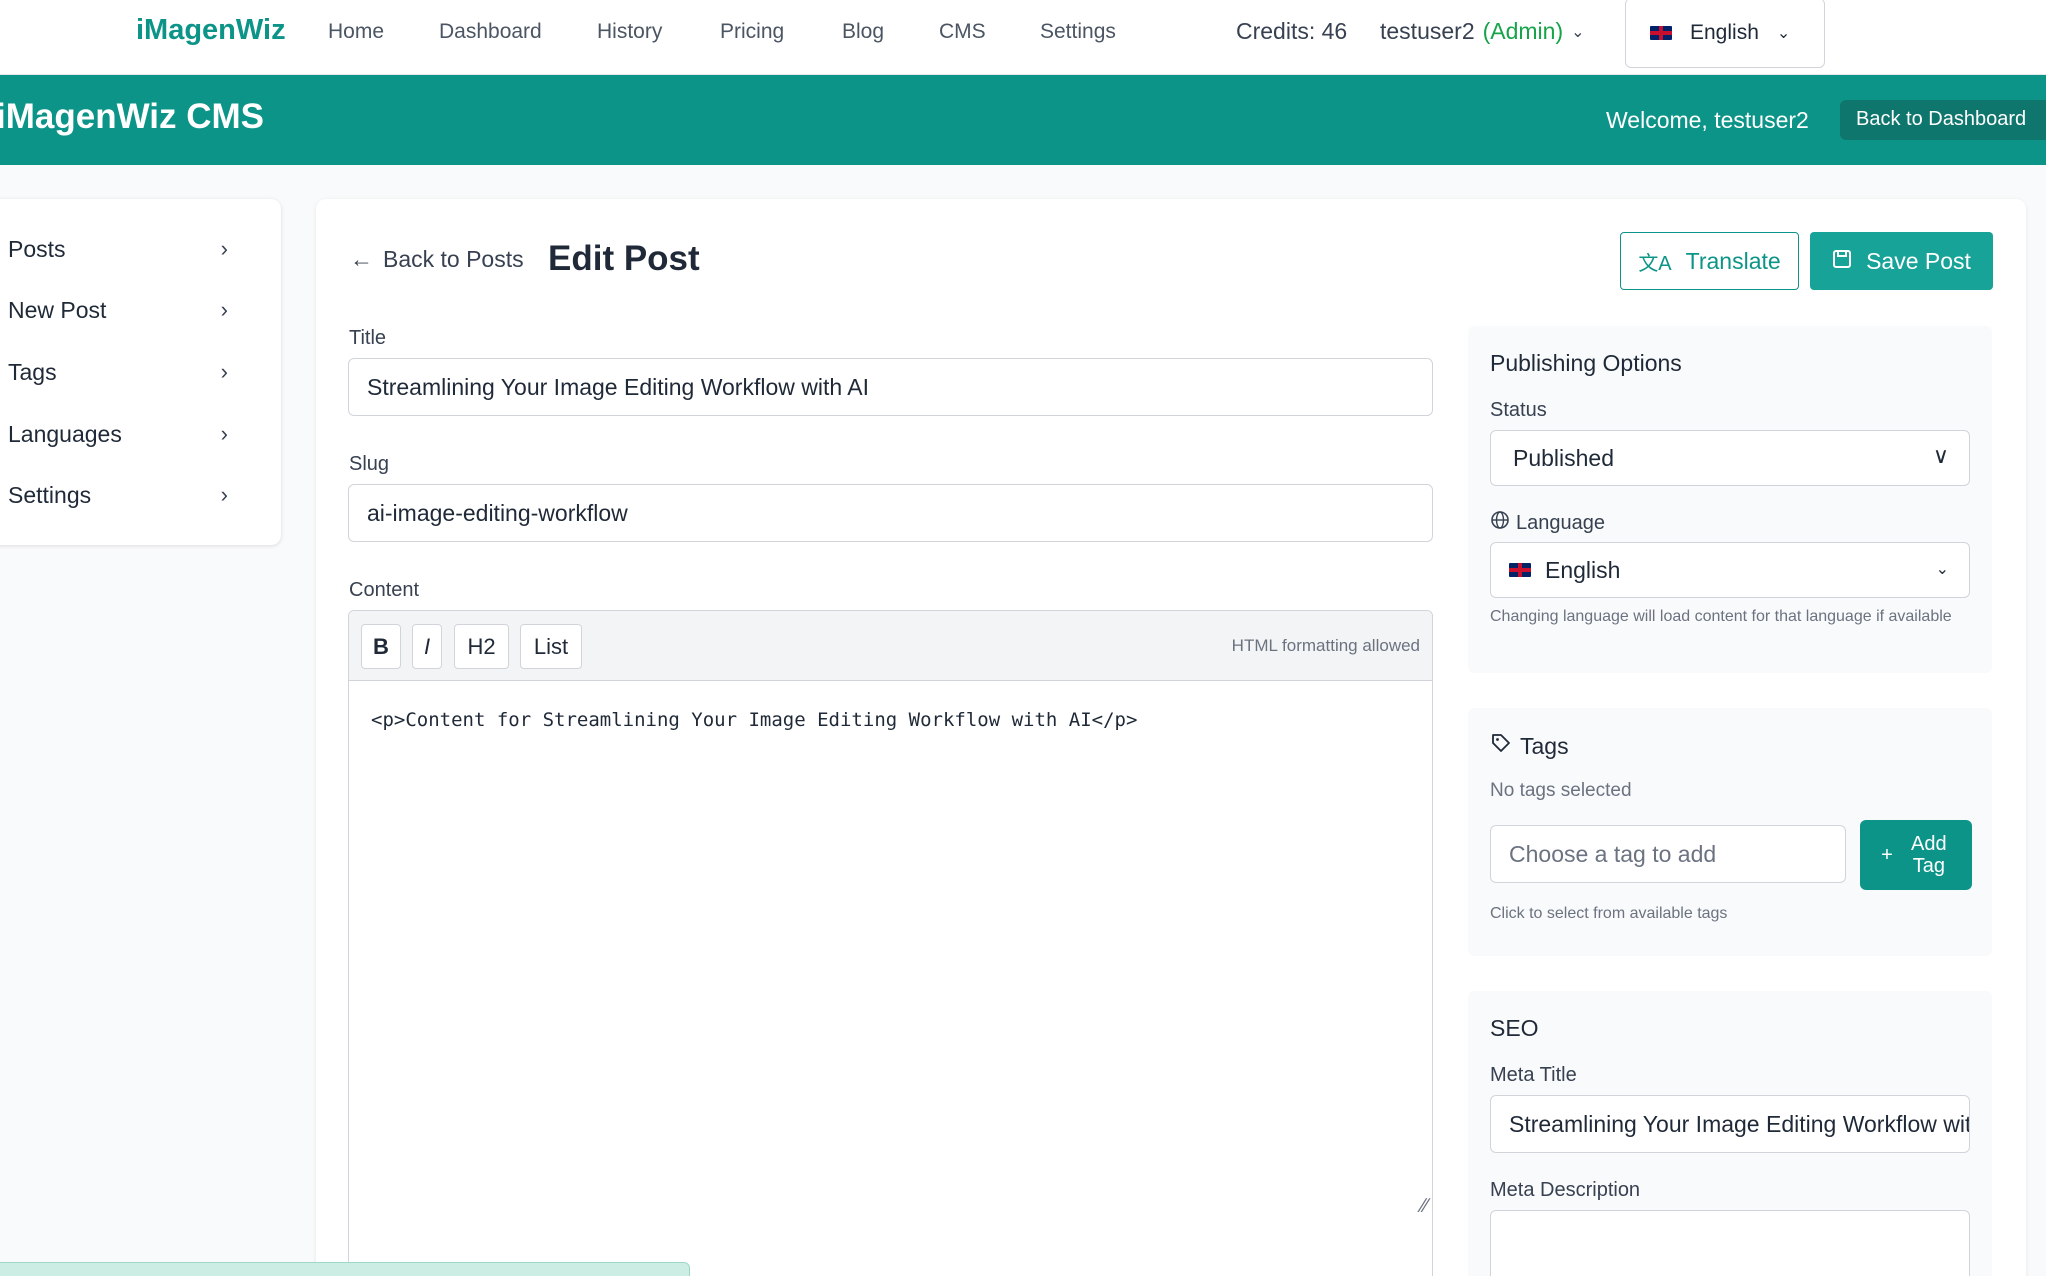 Image resolution: width=2046 pixels, height=1276 pixels. What do you see at coordinates (752, 32) in the screenshot?
I see `nav-pricing: Pricing` at bounding box center [752, 32].